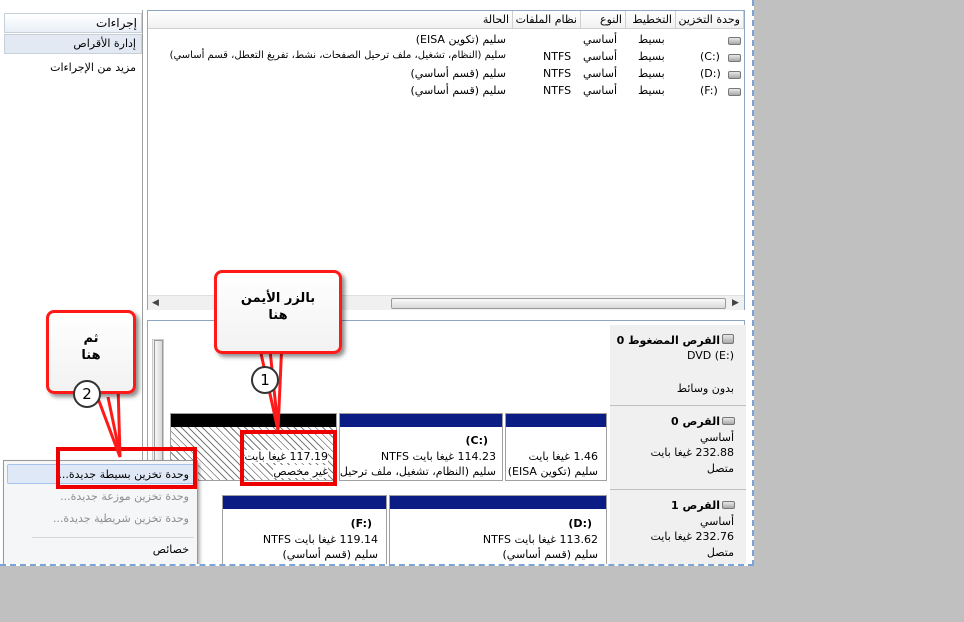  What do you see at coordinates (476, 440) in the screenshot?
I see `partition-label: (C:)` at bounding box center [476, 440].